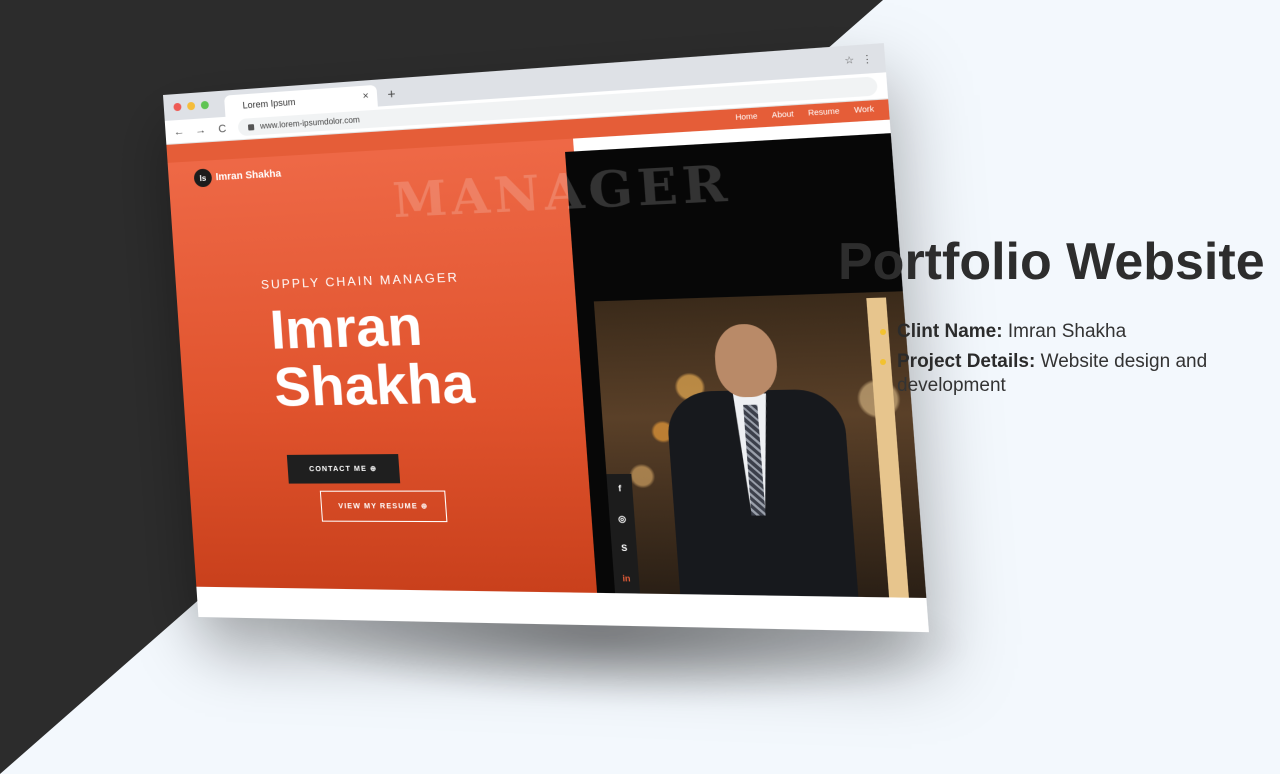  Describe the element at coordinates (1064, 331) in the screenshot. I see `client-value: Imran Shakha` at that location.